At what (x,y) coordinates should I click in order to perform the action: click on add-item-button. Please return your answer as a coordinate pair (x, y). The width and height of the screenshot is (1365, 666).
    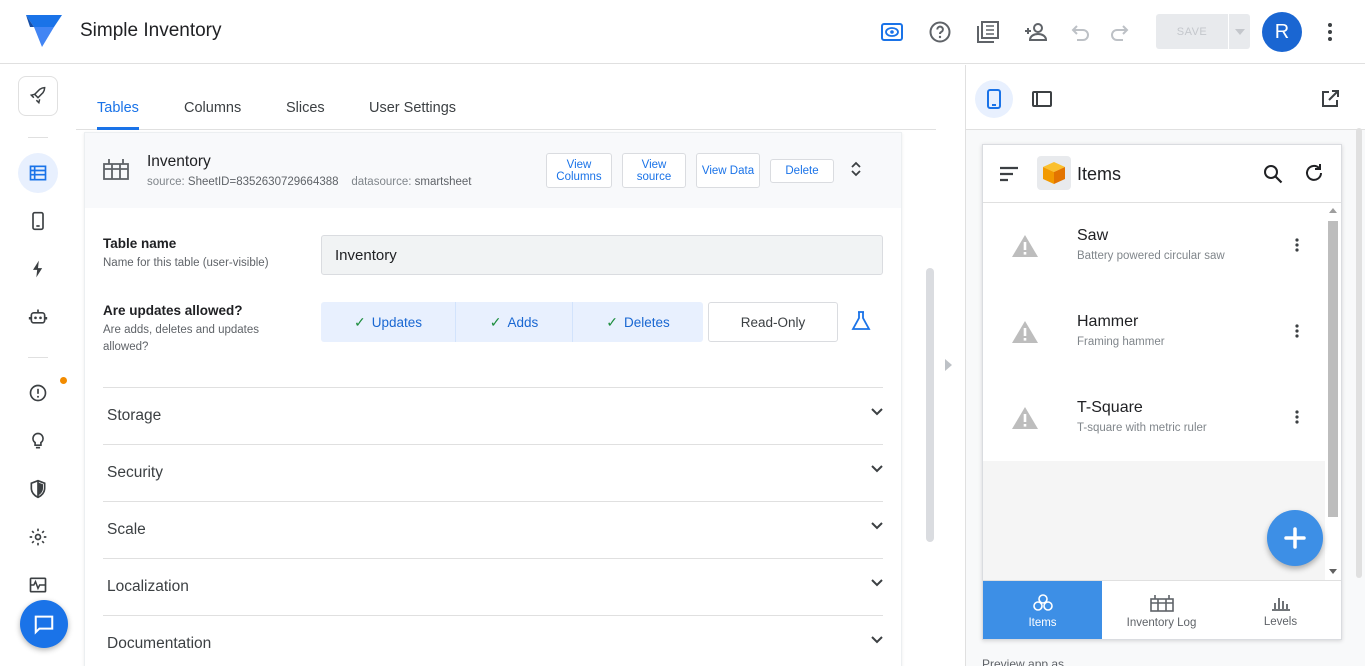
    Looking at the image, I should click on (1295, 538).